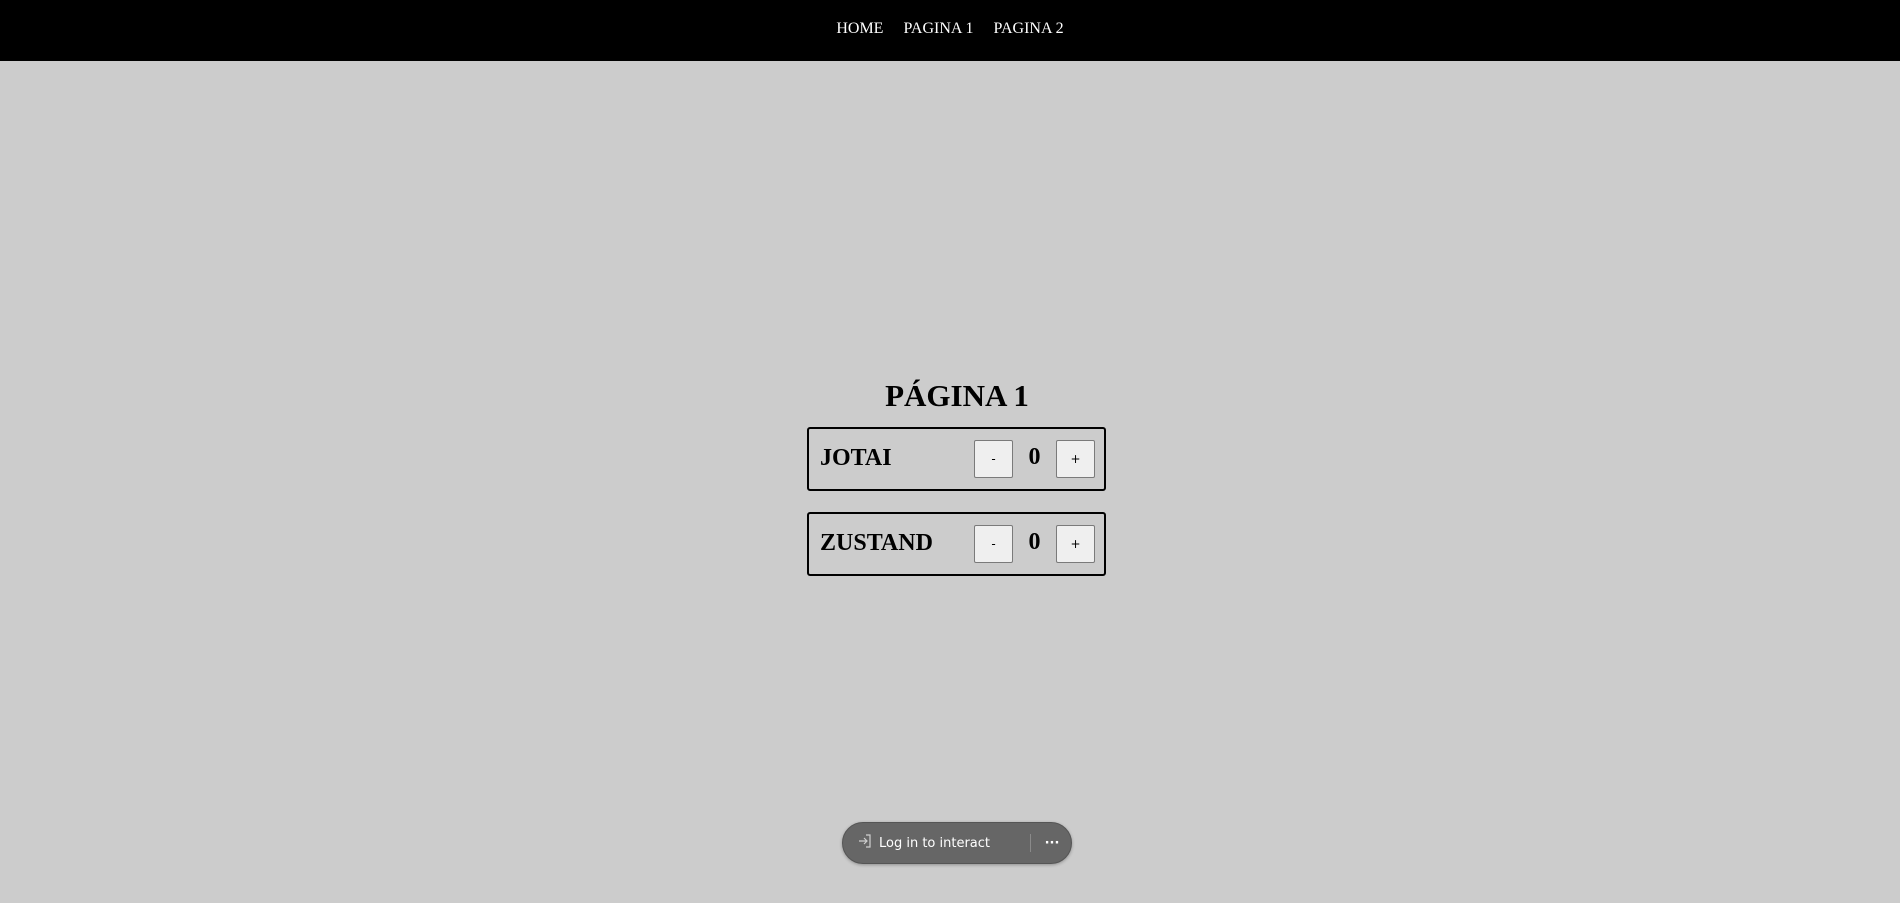  I want to click on counter-card-jotai: JOTAI - 0 +, so click(956, 459).